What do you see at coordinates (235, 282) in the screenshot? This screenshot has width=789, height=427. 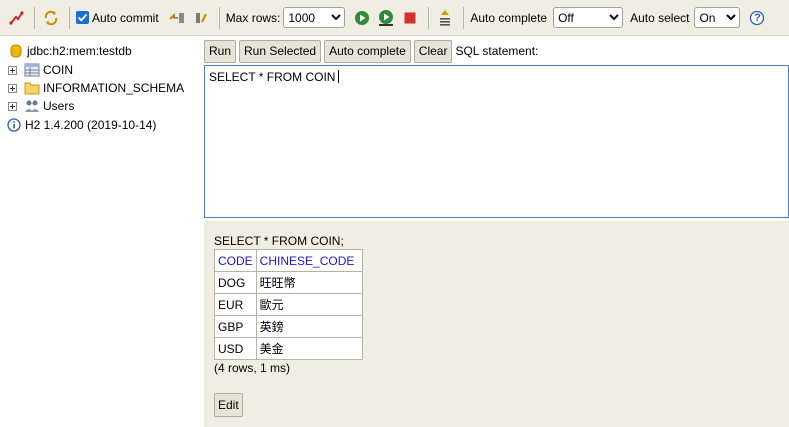 I see `table-cell: DOG` at bounding box center [235, 282].